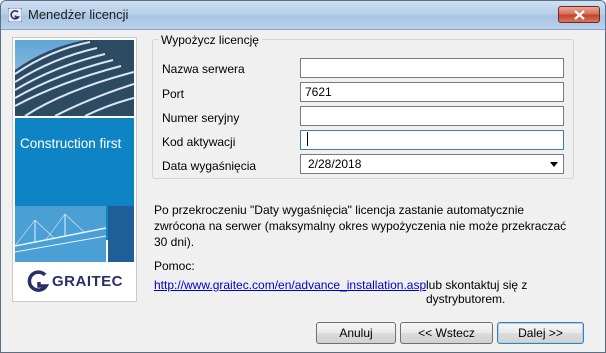 The image size is (606, 353). Describe the element at coordinates (446, 333) in the screenshot. I see `back-button: << Wstecz` at that location.